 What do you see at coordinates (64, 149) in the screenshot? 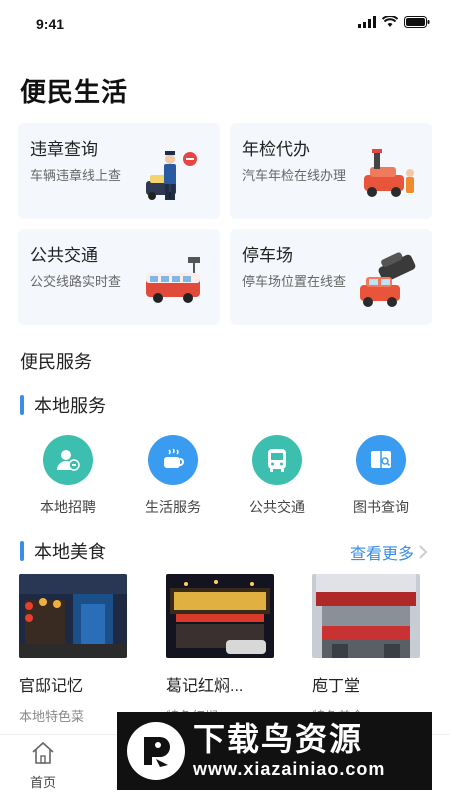
I see `card-title: 违章查询` at bounding box center [64, 149].